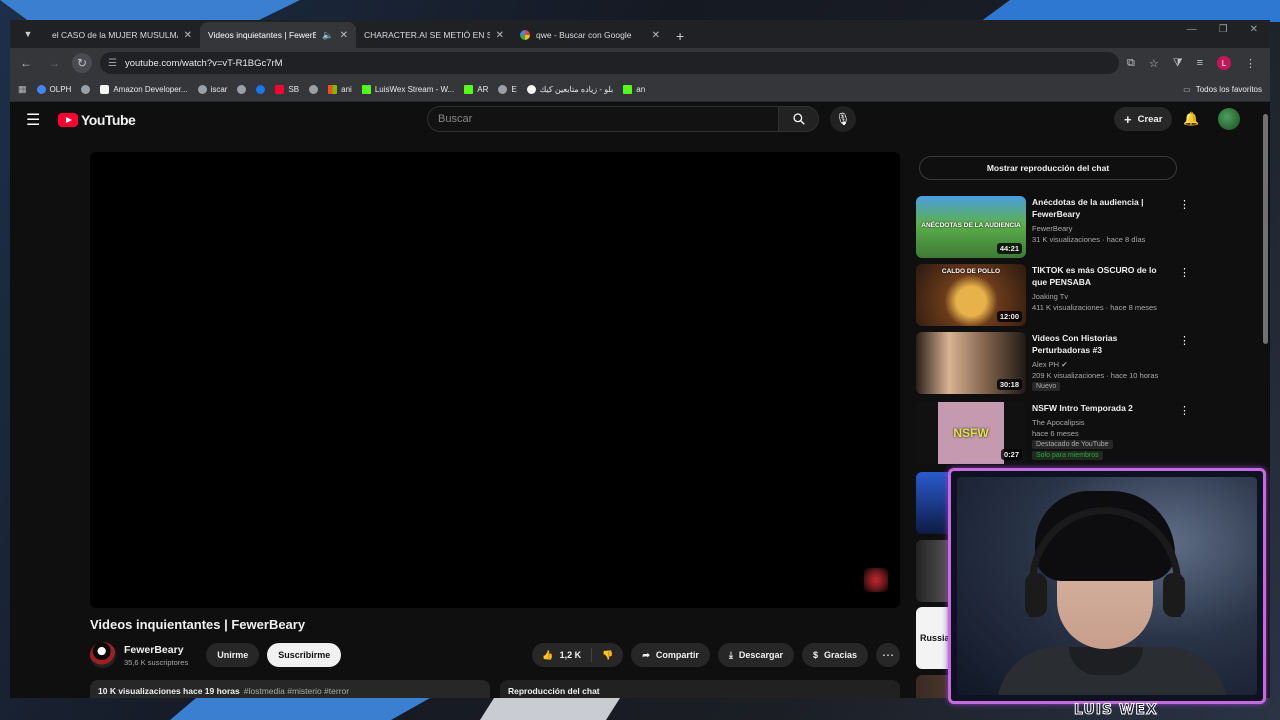  Describe the element at coordinates (434, 35) in the screenshot. I see `tab-2: CHARACTER.AI SE METIÓ EN SUS ✕` at that location.